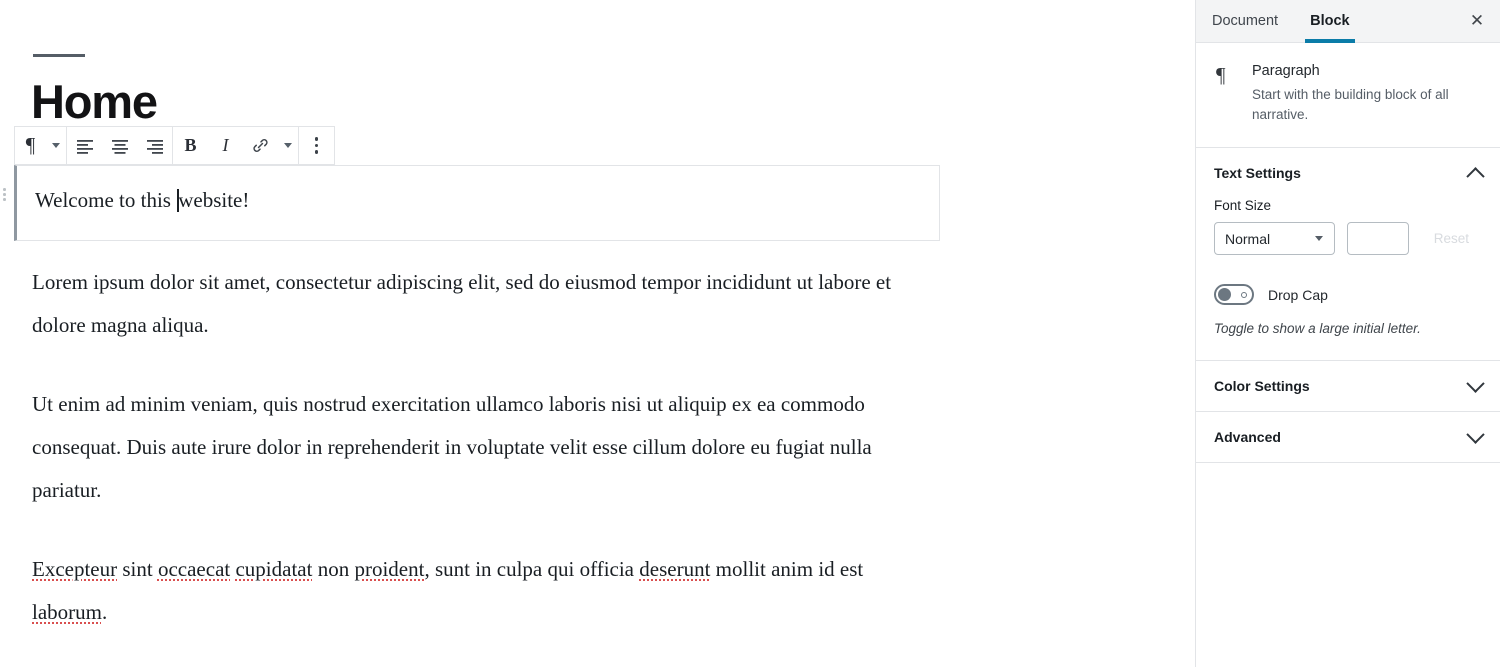  What do you see at coordinates (1244, 295) in the screenshot?
I see `toggle-off-marker` at bounding box center [1244, 295].